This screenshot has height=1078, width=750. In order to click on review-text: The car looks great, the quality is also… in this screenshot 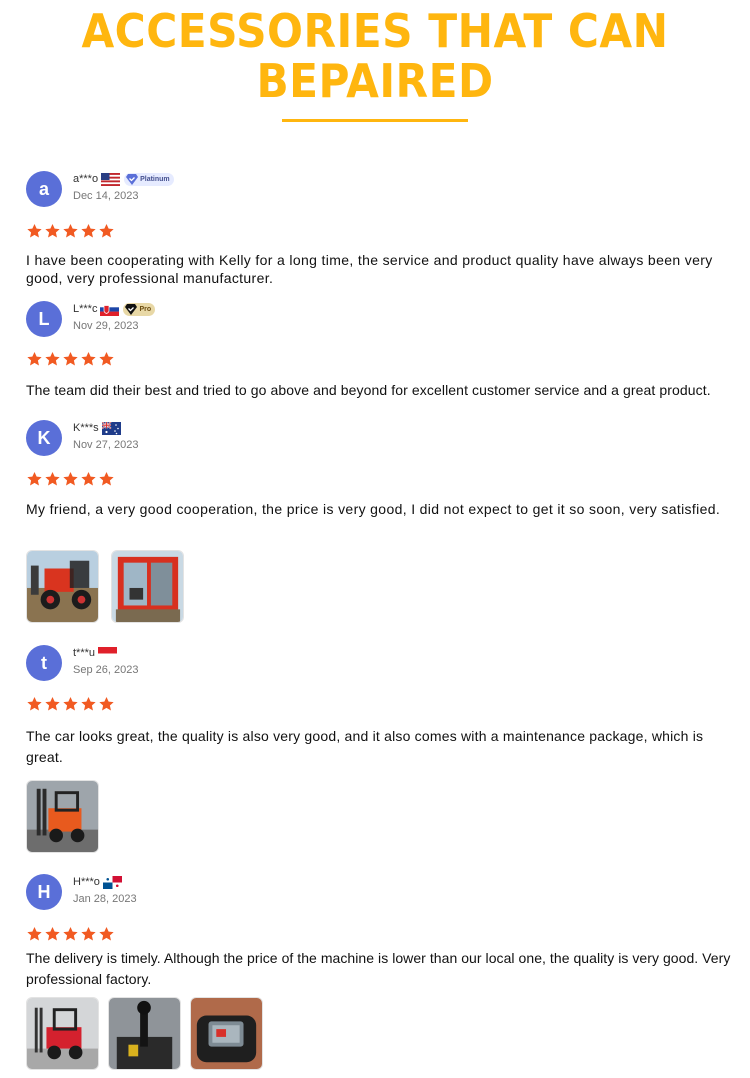, I will do `click(365, 746)`.